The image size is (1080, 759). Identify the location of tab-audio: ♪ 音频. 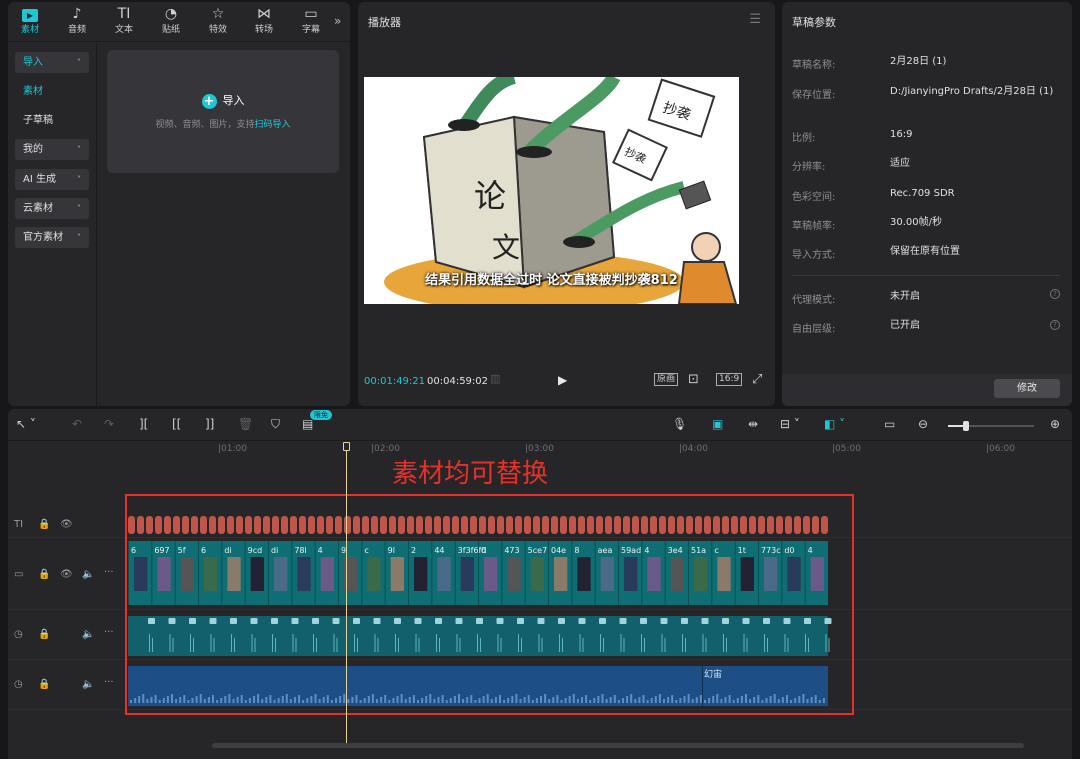
(77, 22).